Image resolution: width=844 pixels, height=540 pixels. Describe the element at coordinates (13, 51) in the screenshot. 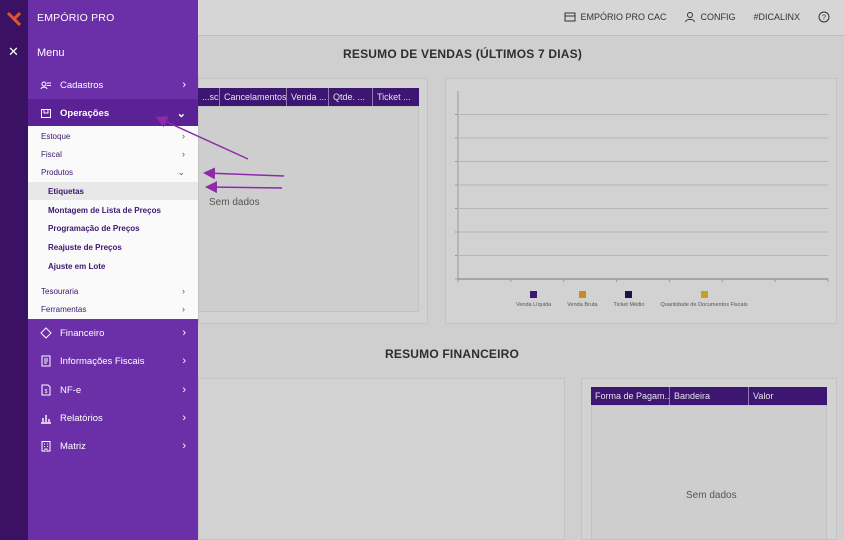

I see `close-icon: ✕` at that location.